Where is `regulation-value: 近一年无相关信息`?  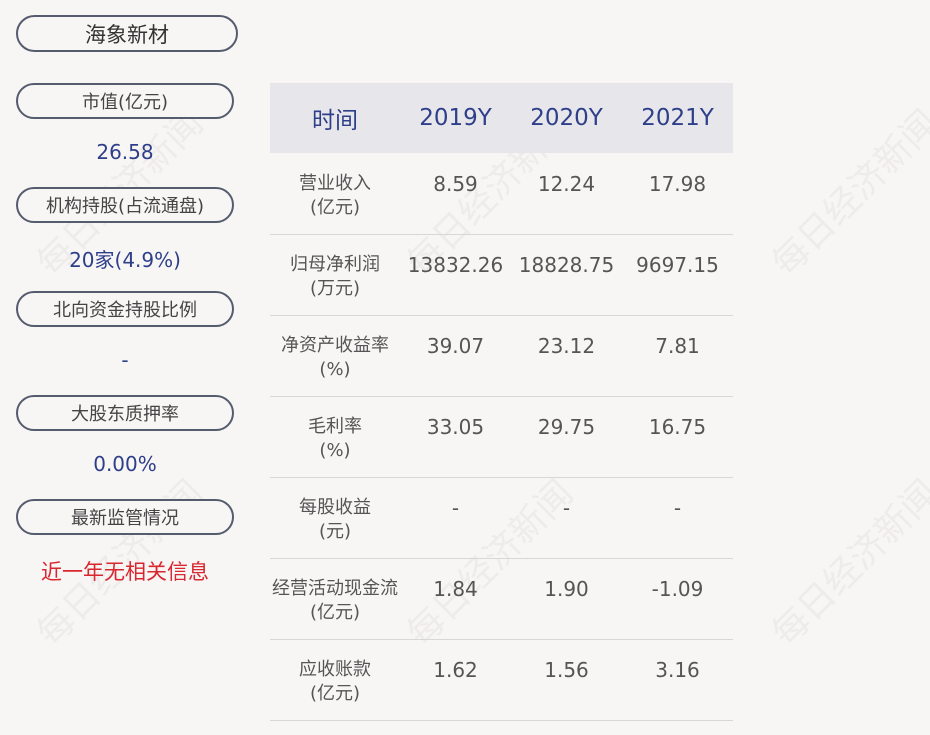
regulation-value: 近一年无相关信息 is located at coordinates (125, 572).